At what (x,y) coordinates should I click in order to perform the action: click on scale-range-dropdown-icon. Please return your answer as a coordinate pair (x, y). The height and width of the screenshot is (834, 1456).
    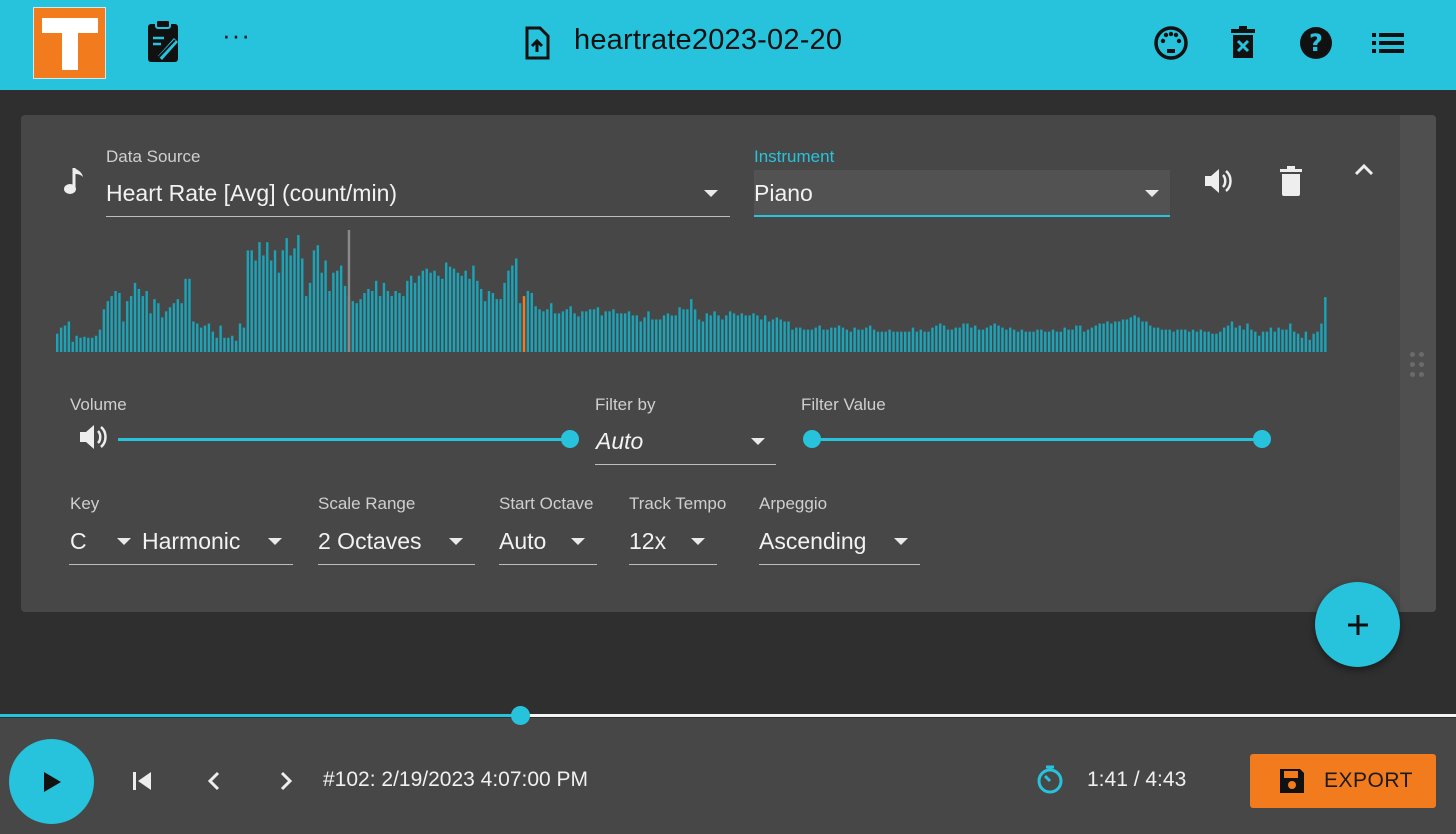
    Looking at the image, I should click on (456, 541).